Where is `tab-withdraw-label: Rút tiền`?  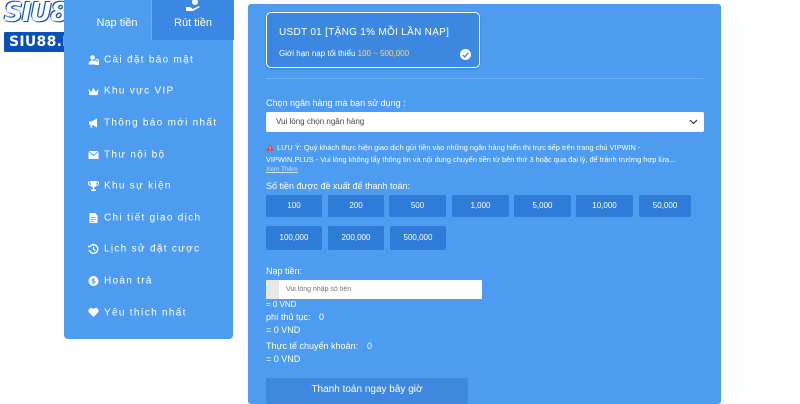 tab-withdraw-label: Rút tiền is located at coordinates (193, 23).